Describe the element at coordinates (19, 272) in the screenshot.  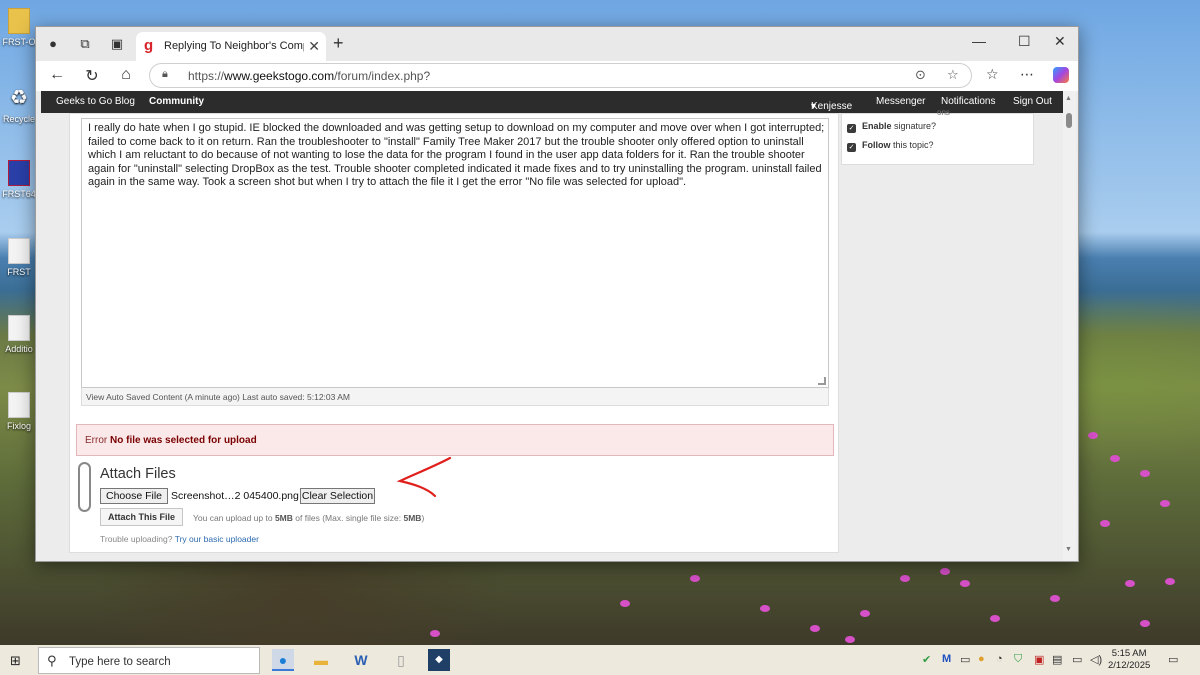
I see `desktop-icon-label: FRST` at that location.